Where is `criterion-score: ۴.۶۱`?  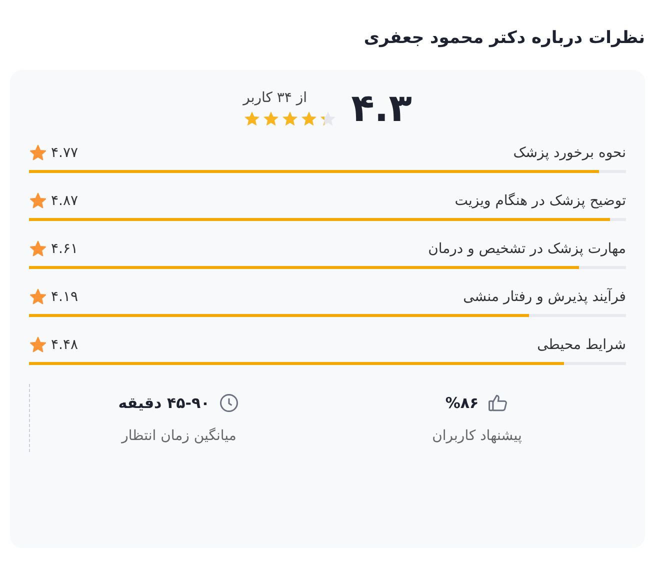
criterion-score: ۴.۶۱ is located at coordinates (64, 248).